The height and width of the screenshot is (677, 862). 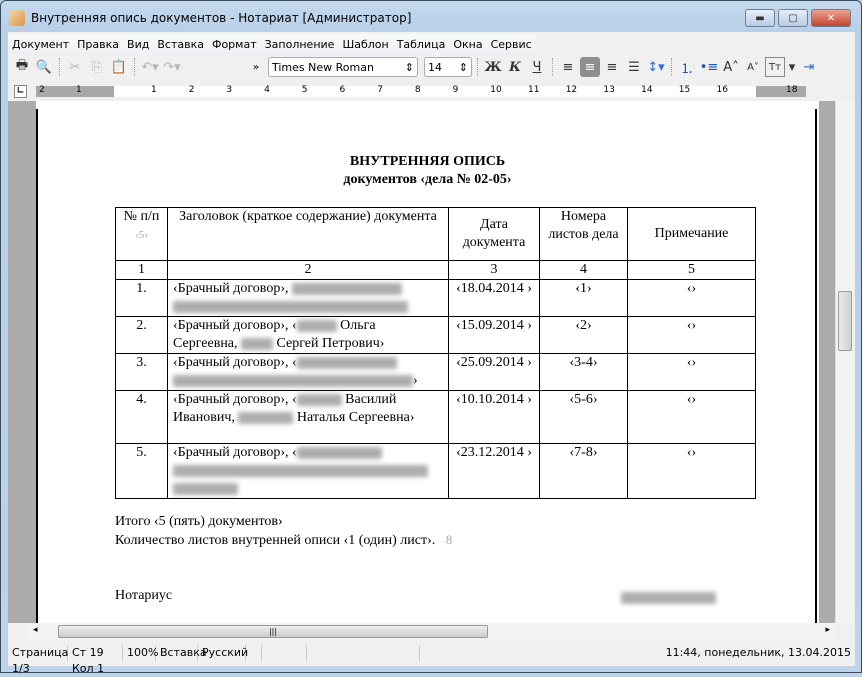 I want to click on maximize-button: ▢, so click(x=793, y=18).